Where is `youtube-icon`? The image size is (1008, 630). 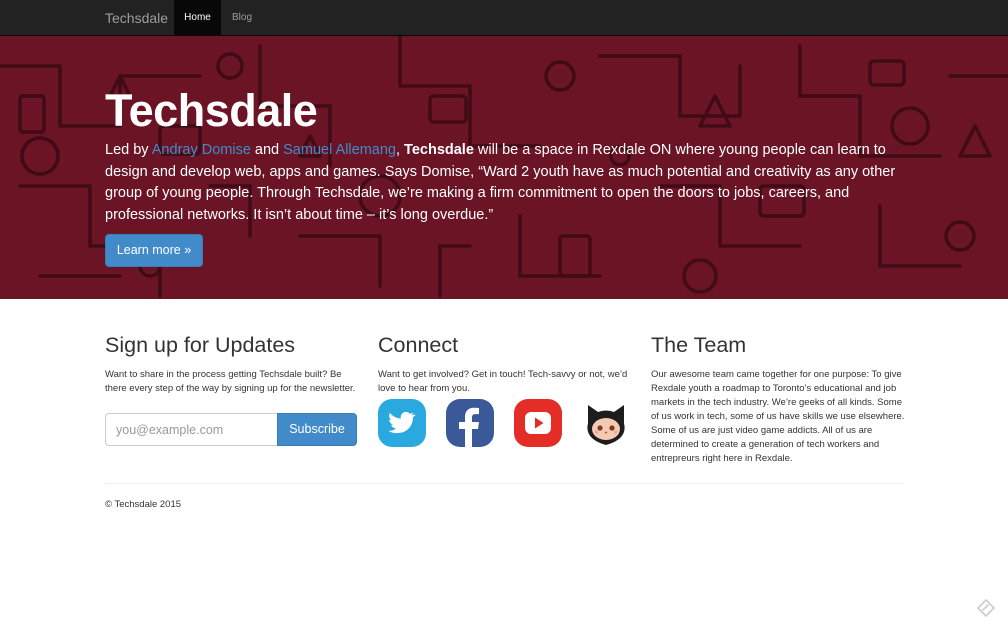
youtube-icon is located at coordinates (538, 423).